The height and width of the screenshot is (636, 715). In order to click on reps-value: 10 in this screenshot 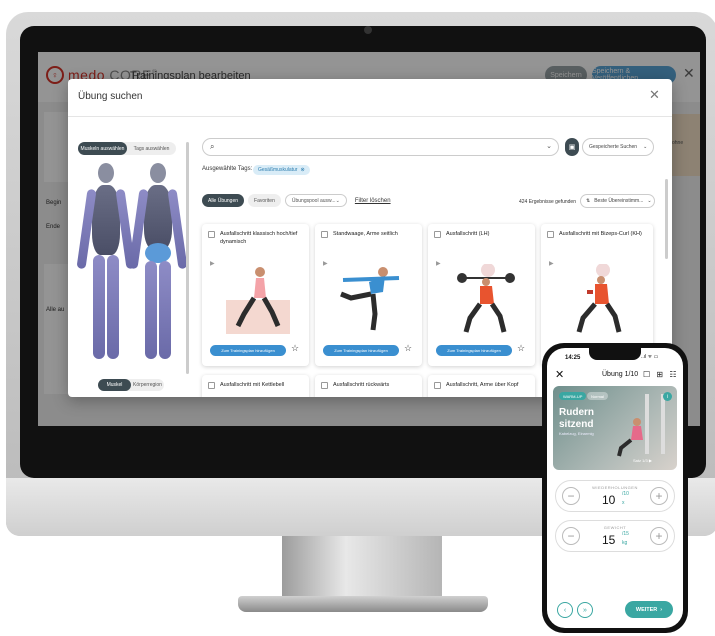, I will do `click(609, 500)`.